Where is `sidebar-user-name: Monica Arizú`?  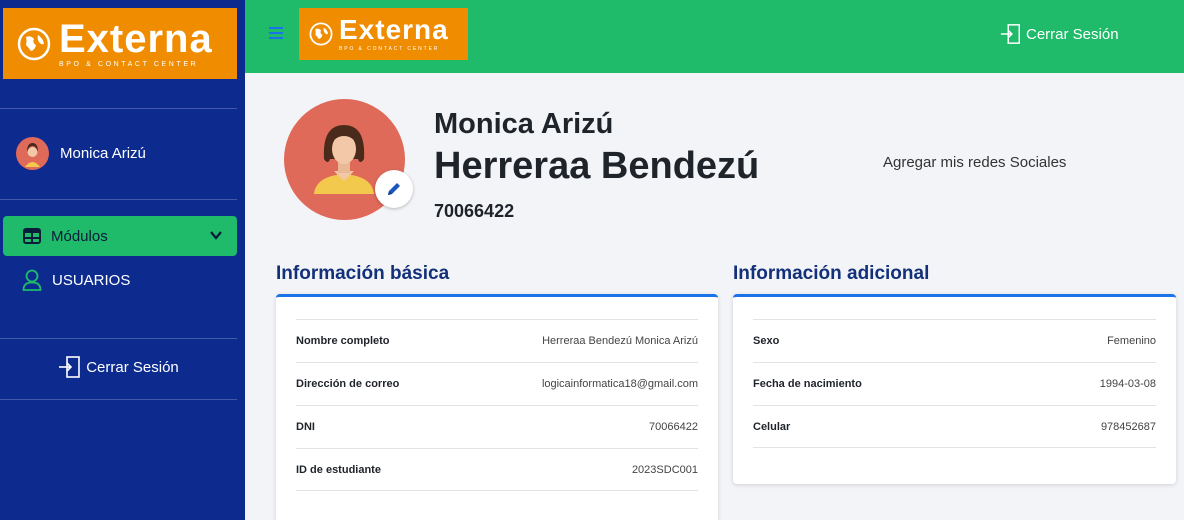
sidebar-user-name: Monica Arizú is located at coordinates (103, 153).